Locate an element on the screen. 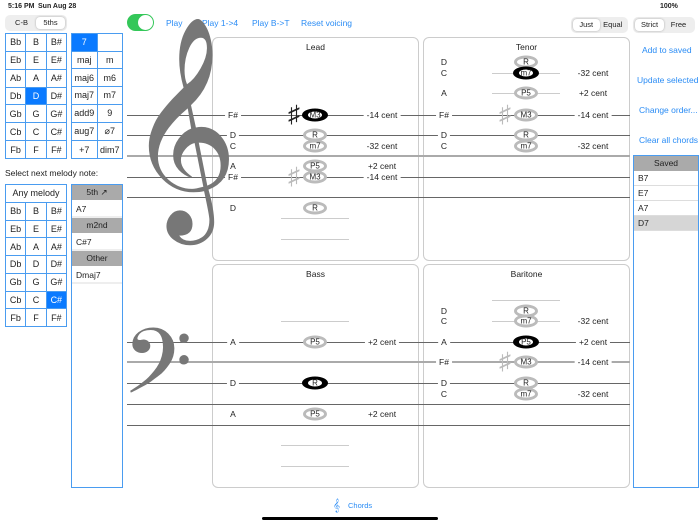 The image size is (700, 525). melody-note-cell: A is located at coordinates (36, 246).